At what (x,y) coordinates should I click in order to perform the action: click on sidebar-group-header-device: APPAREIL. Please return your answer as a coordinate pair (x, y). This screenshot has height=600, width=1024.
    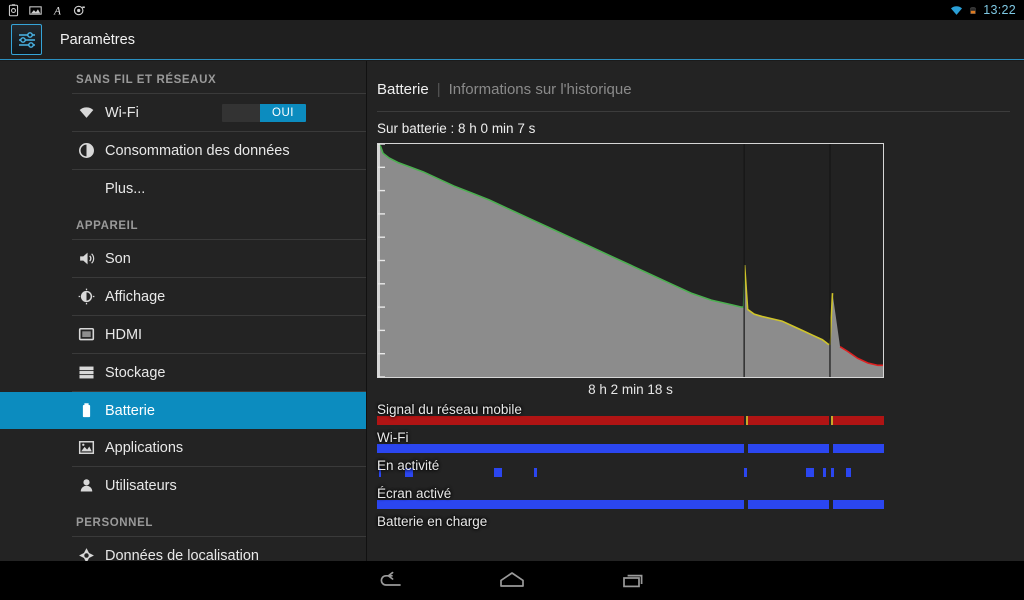
    Looking at the image, I should click on (107, 226).